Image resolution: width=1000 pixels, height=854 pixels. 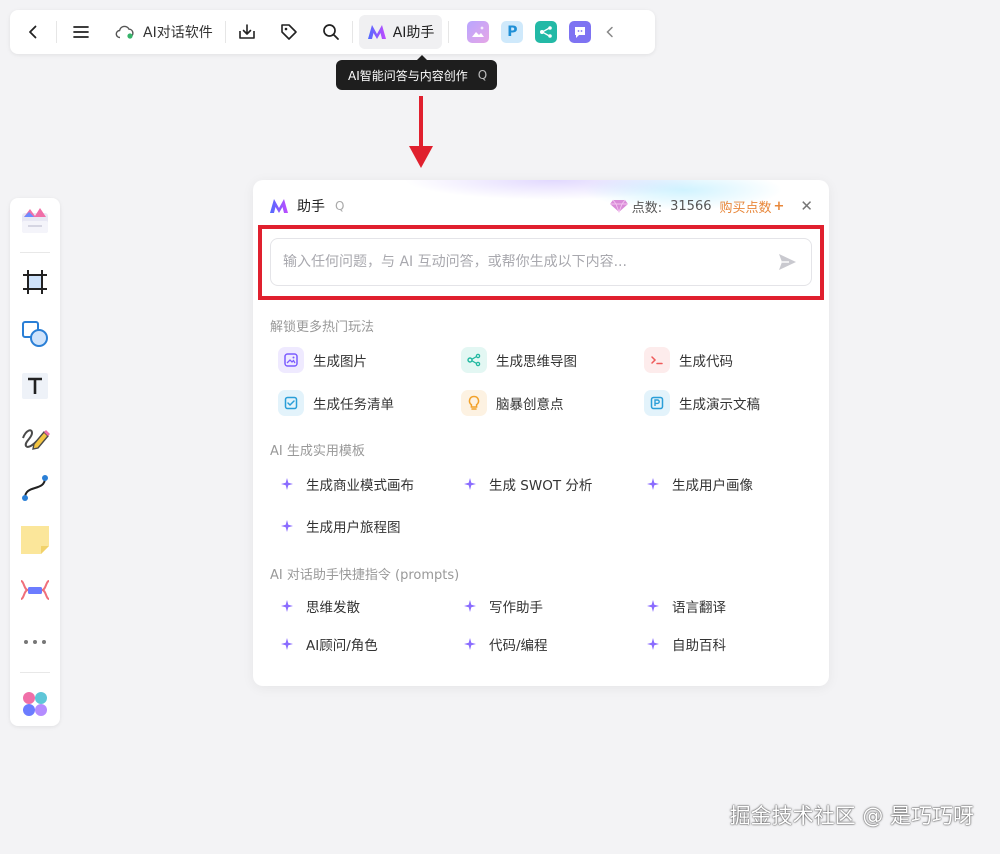 I want to click on connector-icon, so click(x=35, y=488).